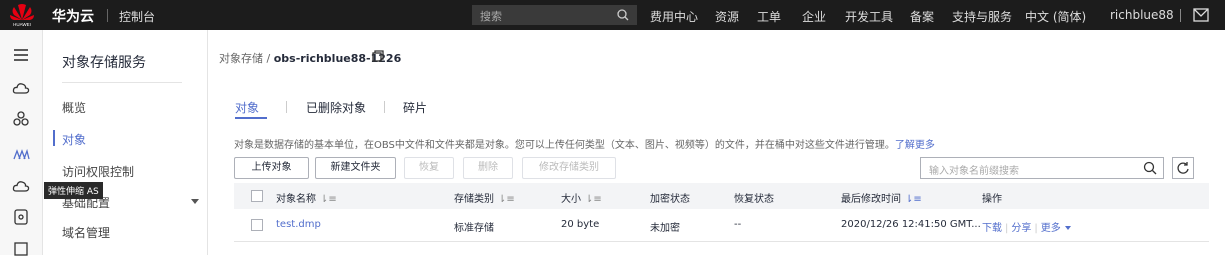 Image resolution: width=1225 pixels, height=258 pixels. I want to click on rail-tooltip: 弹性伸缩 AS, so click(73, 190).